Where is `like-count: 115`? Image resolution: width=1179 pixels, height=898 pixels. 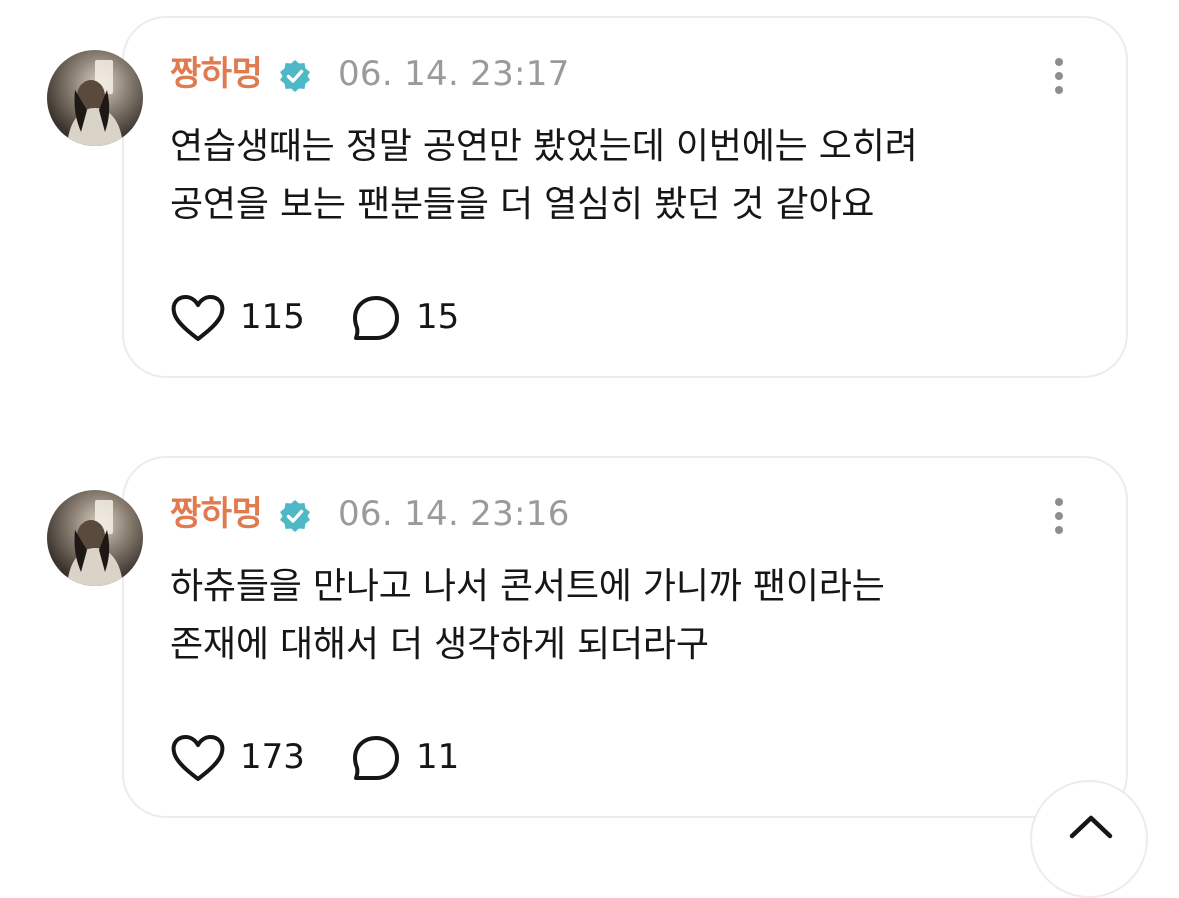
like-count: 115 is located at coordinates (272, 317).